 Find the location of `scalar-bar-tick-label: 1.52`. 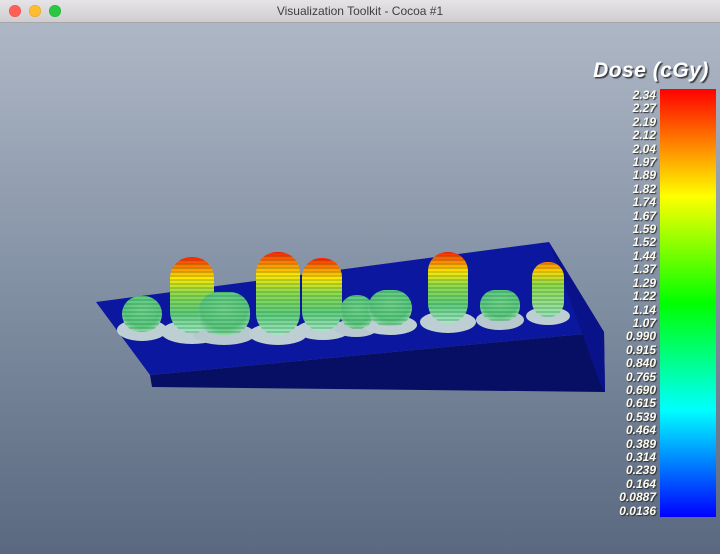

scalar-bar-tick-label: 1.52 is located at coordinates (644, 242).